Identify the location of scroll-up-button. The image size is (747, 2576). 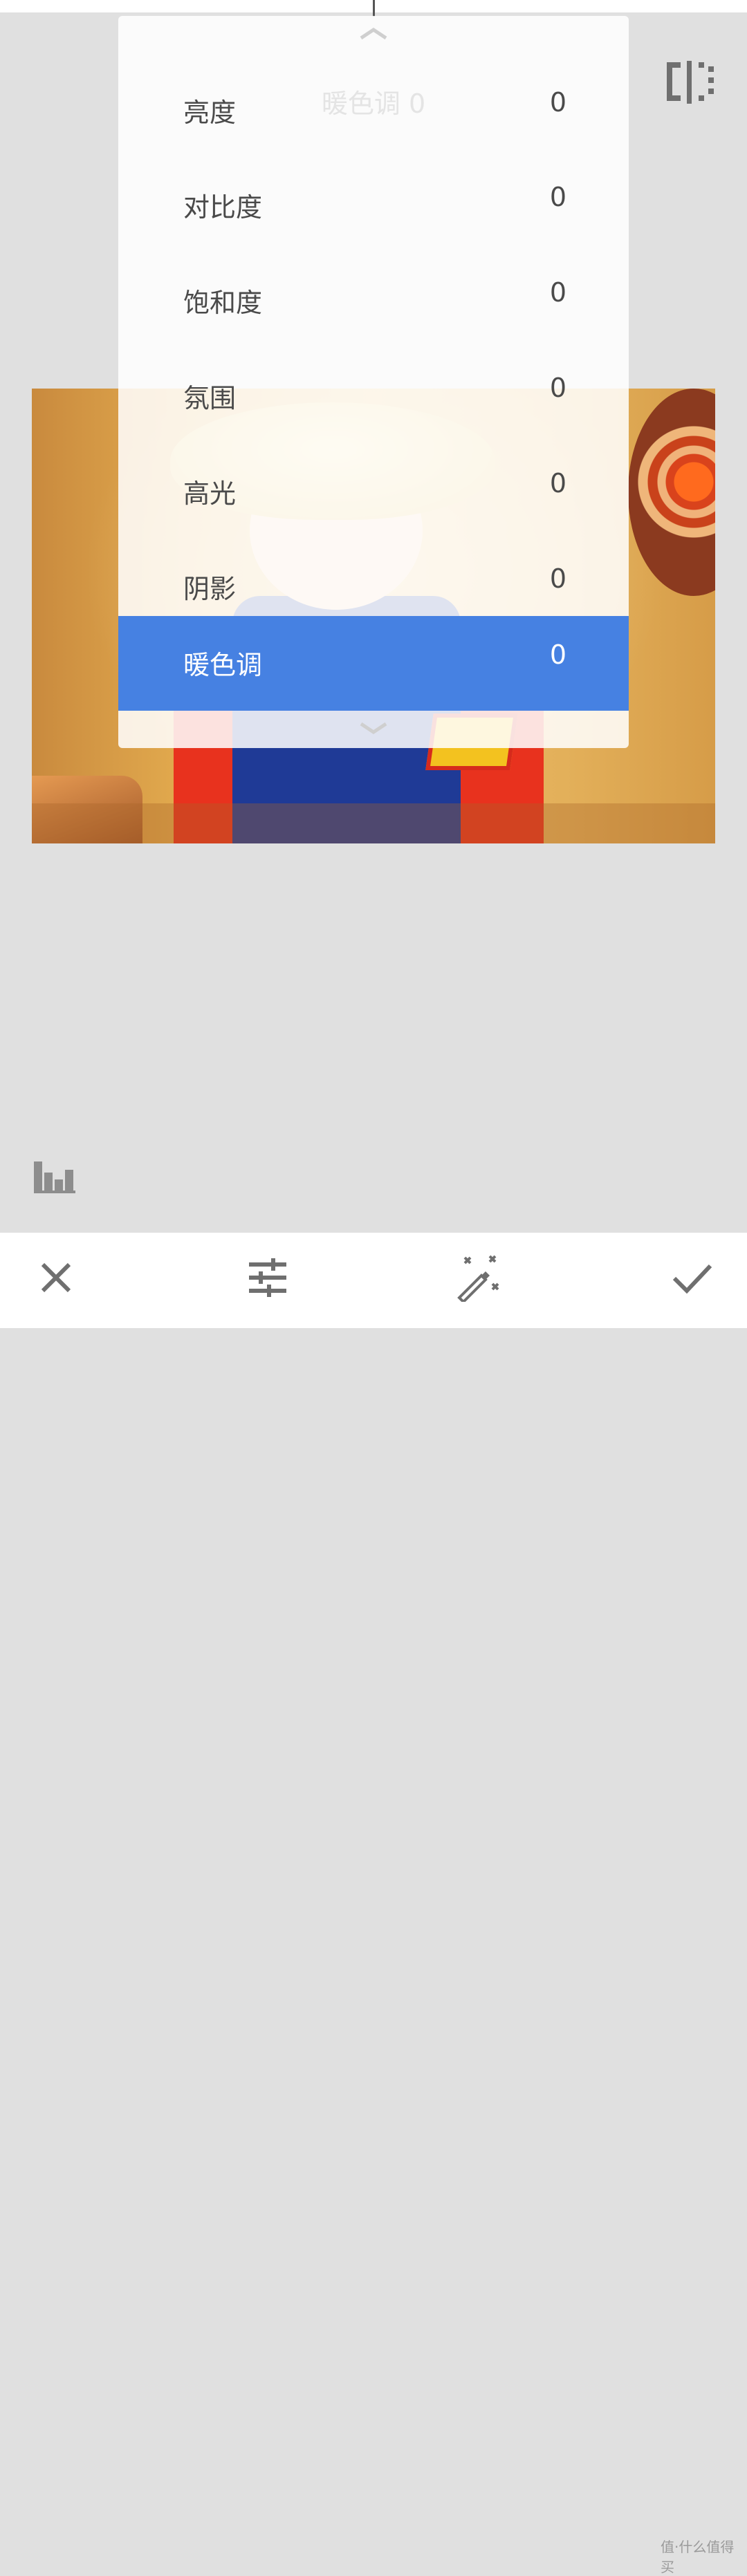
(373, 33).